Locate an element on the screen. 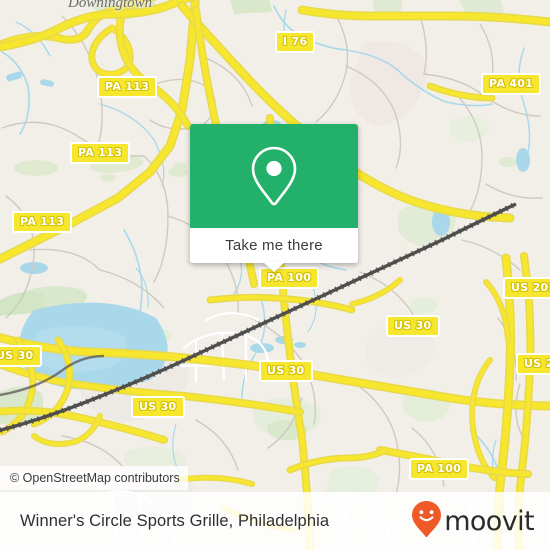 This screenshot has width=550, height=550. road-shield-us30-d: US 30 is located at coordinates (158, 407).